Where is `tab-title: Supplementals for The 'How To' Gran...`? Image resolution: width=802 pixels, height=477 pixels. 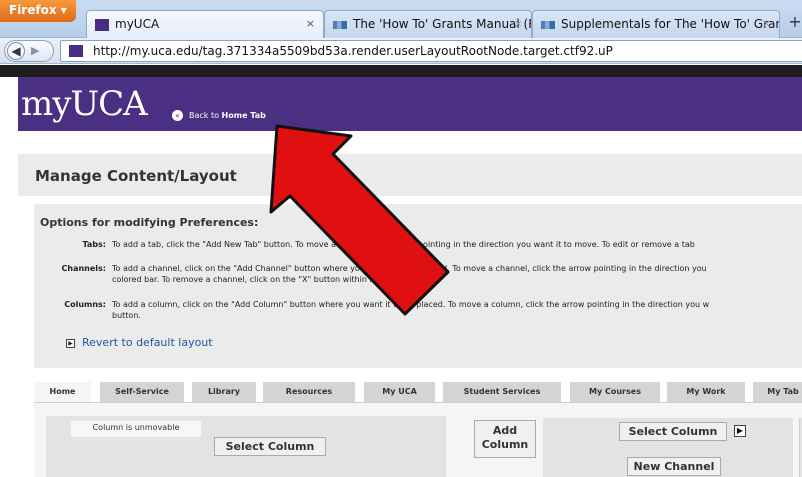 tab-title: Supplementals for The 'How To' Gran... is located at coordinates (670, 24).